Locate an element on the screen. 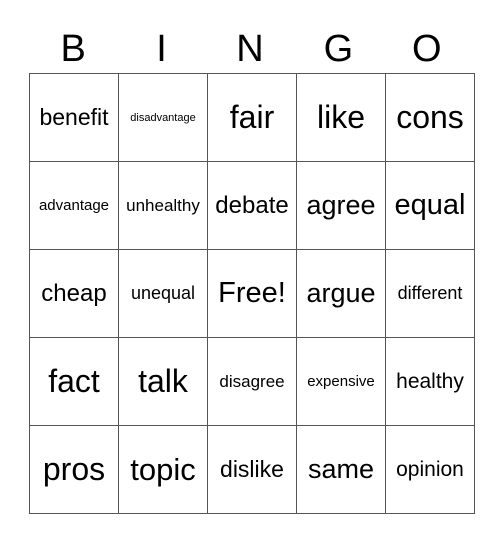 Image resolution: width=500 pixels, height=544 pixels. header-letter-b: B is located at coordinates (73, 49).